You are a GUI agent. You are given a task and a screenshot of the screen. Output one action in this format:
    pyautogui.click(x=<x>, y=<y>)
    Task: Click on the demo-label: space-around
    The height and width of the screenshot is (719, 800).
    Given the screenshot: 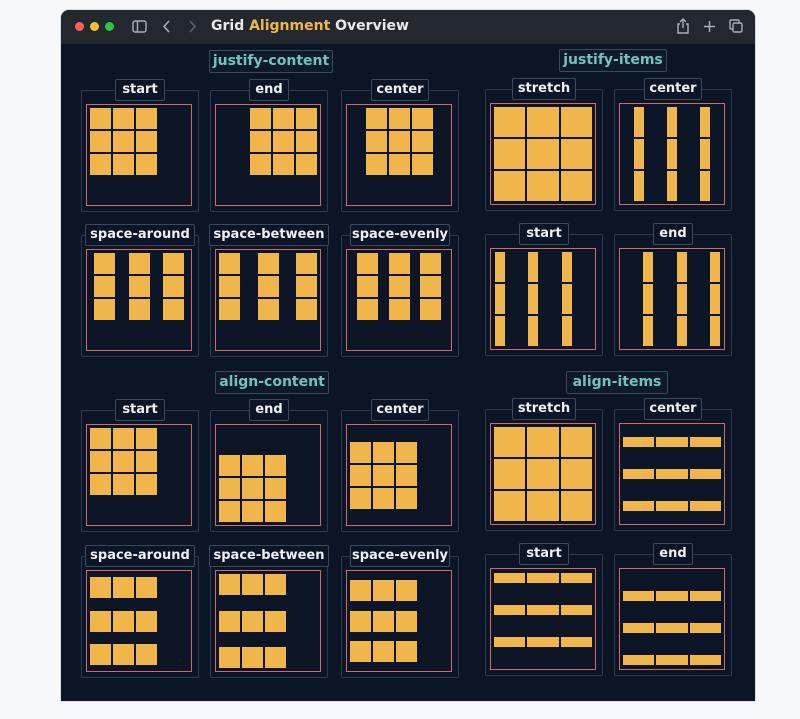 What is the action you would take?
    pyautogui.click(x=140, y=235)
    